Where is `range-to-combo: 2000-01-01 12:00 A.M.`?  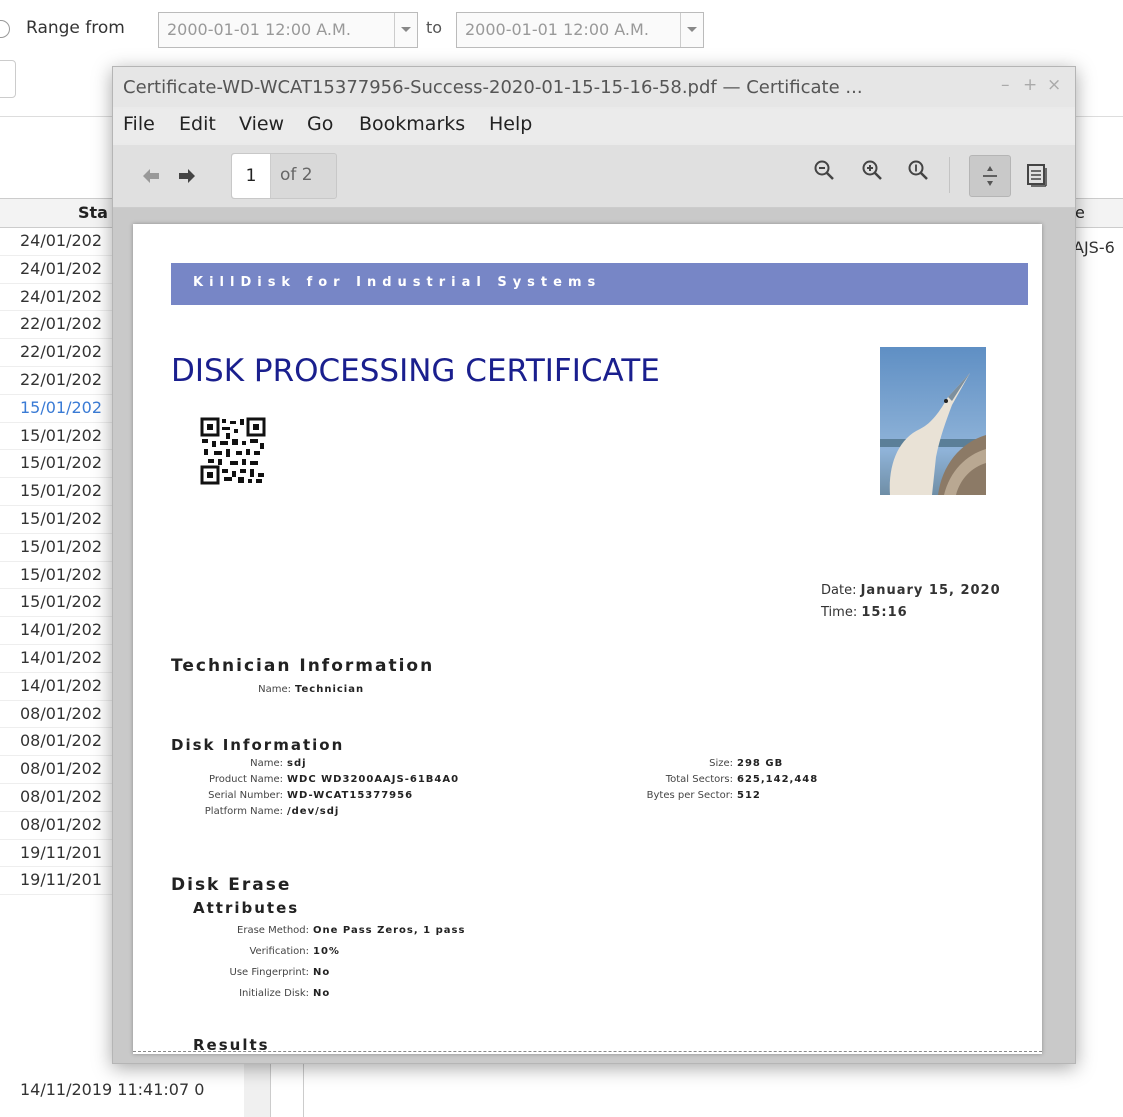 range-to-combo: 2000-01-01 12:00 A.M. is located at coordinates (580, 30).